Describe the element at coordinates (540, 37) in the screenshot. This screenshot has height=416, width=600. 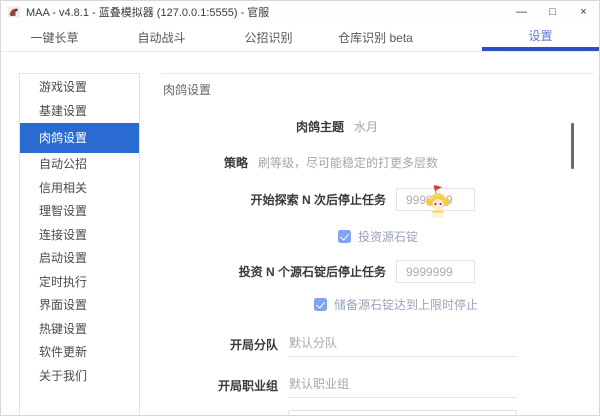
I see `tab-settings: 设置` at that location.